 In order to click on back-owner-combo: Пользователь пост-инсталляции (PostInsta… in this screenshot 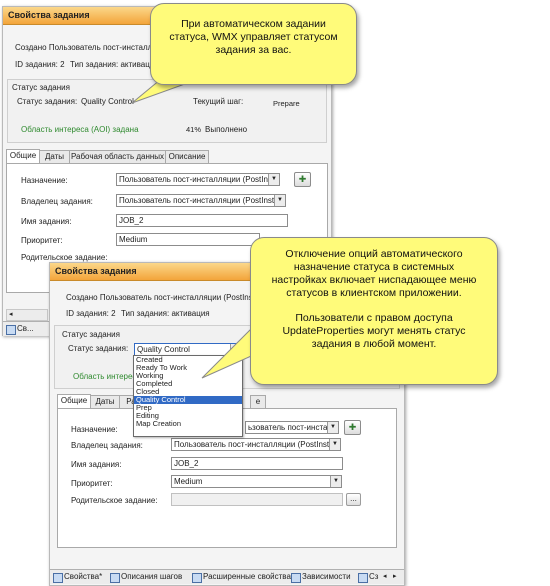, I will do `click(201, 200)`.